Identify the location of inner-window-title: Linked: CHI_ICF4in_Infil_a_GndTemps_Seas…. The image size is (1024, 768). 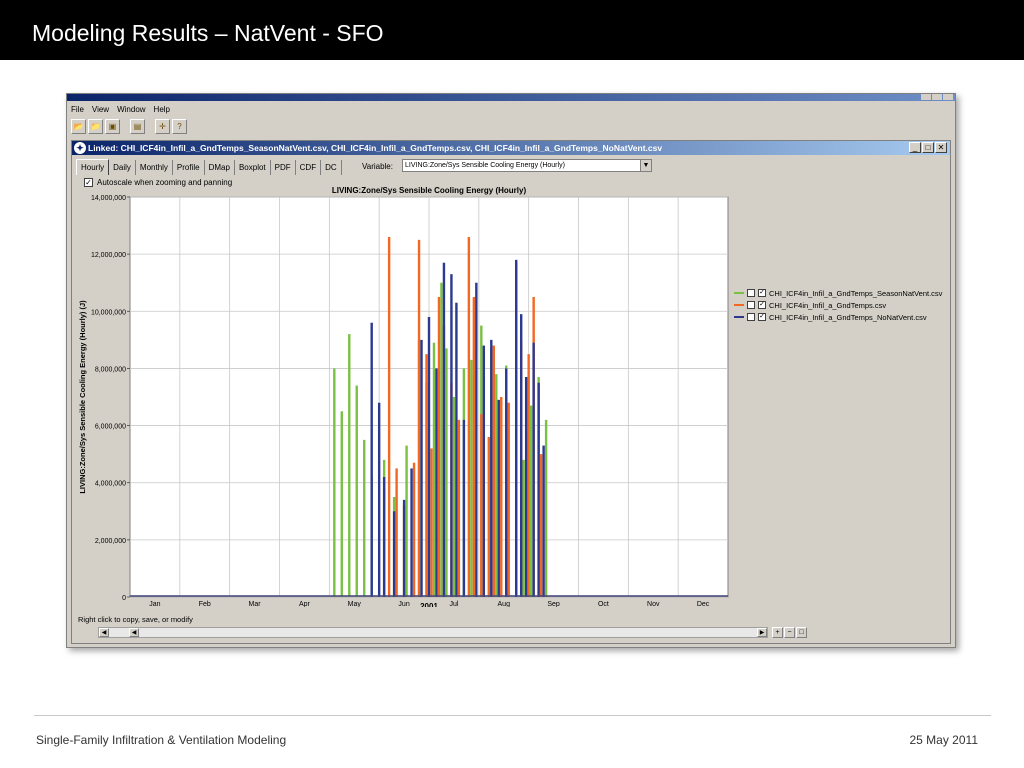
(375, 148).